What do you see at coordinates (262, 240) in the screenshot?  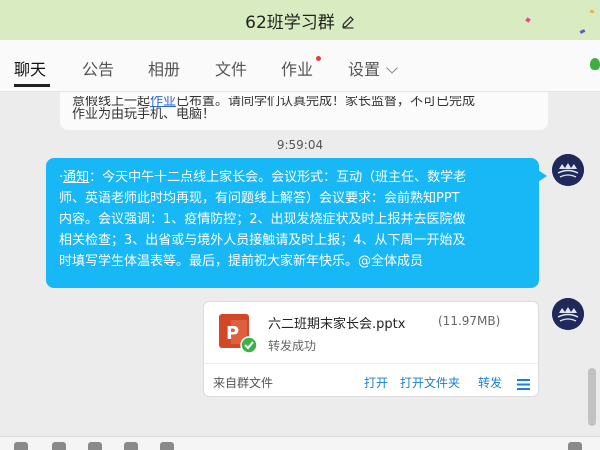 I see `notice-line: 相关检查；3、出省或与境外人员接触请及时上报；4、从下周一开始及` at bounding box center [262, 240].